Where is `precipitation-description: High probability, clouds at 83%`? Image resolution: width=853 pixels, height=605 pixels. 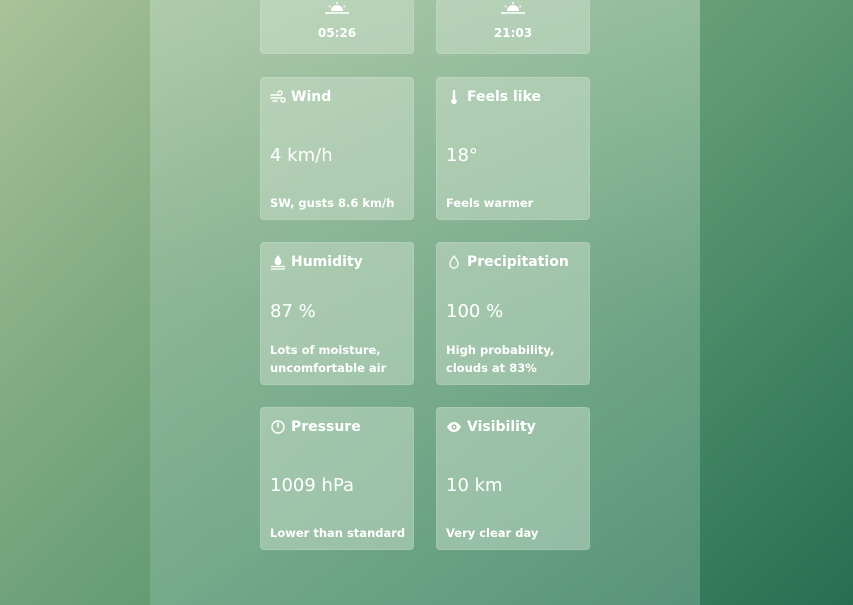
precipitation-description: High probability, clouds at 83% is located at coordinates (500, 359).